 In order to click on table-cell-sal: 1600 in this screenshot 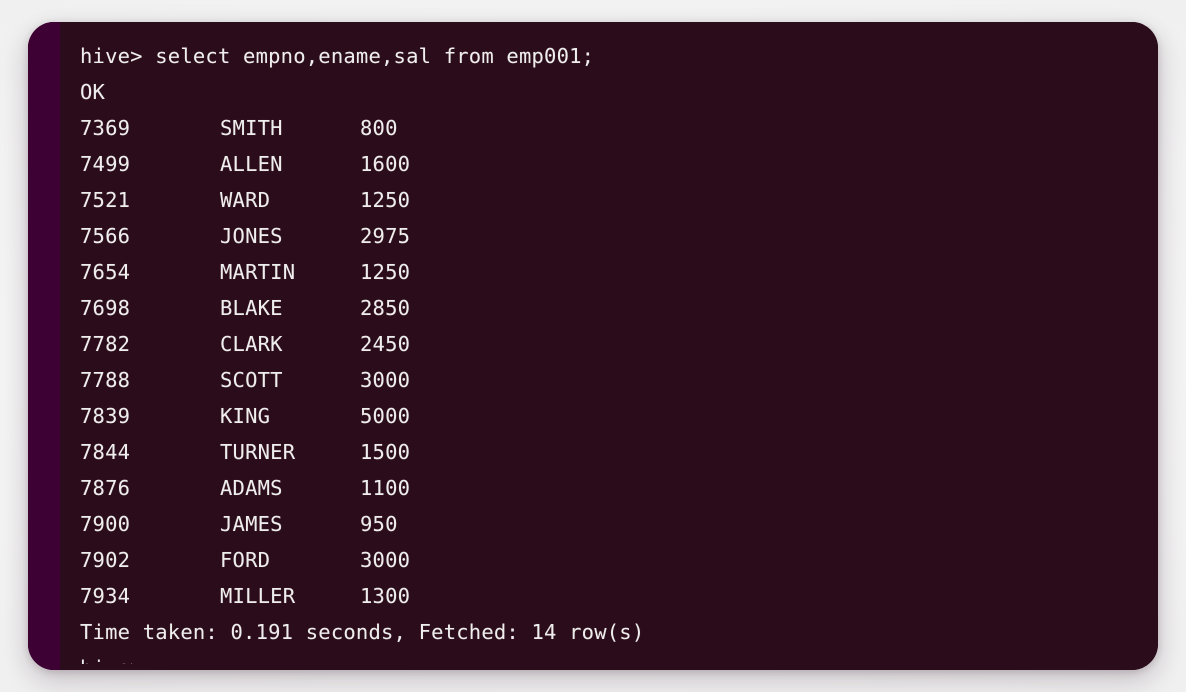, I will do `click(385, 164)`.